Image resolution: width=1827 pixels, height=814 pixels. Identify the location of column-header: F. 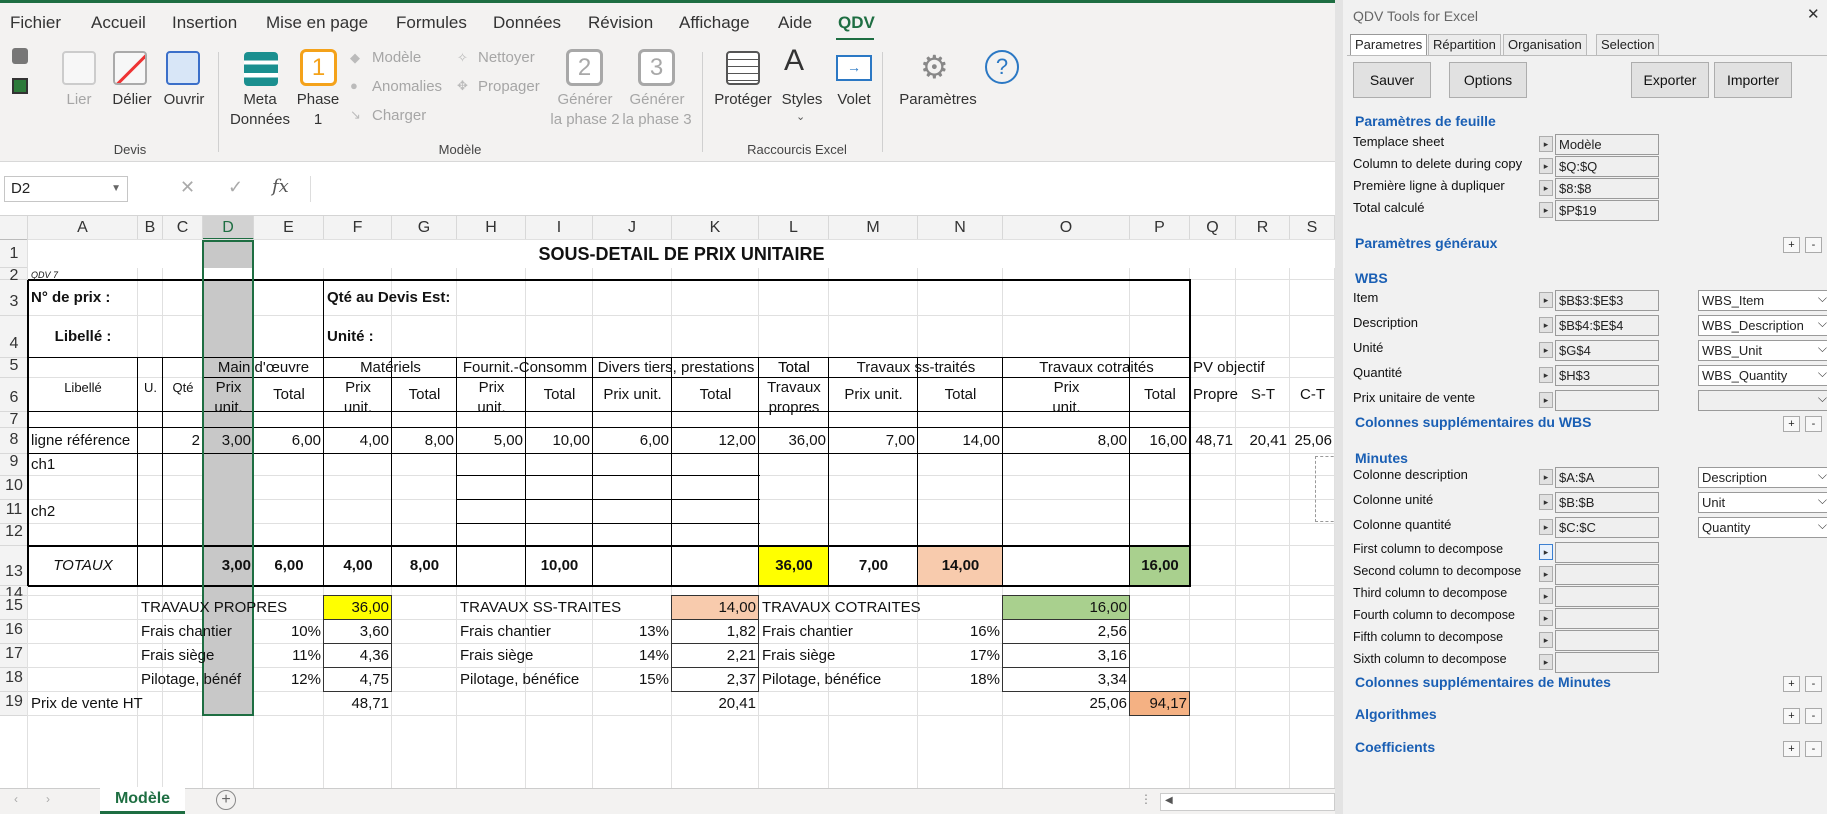
(358, 228).